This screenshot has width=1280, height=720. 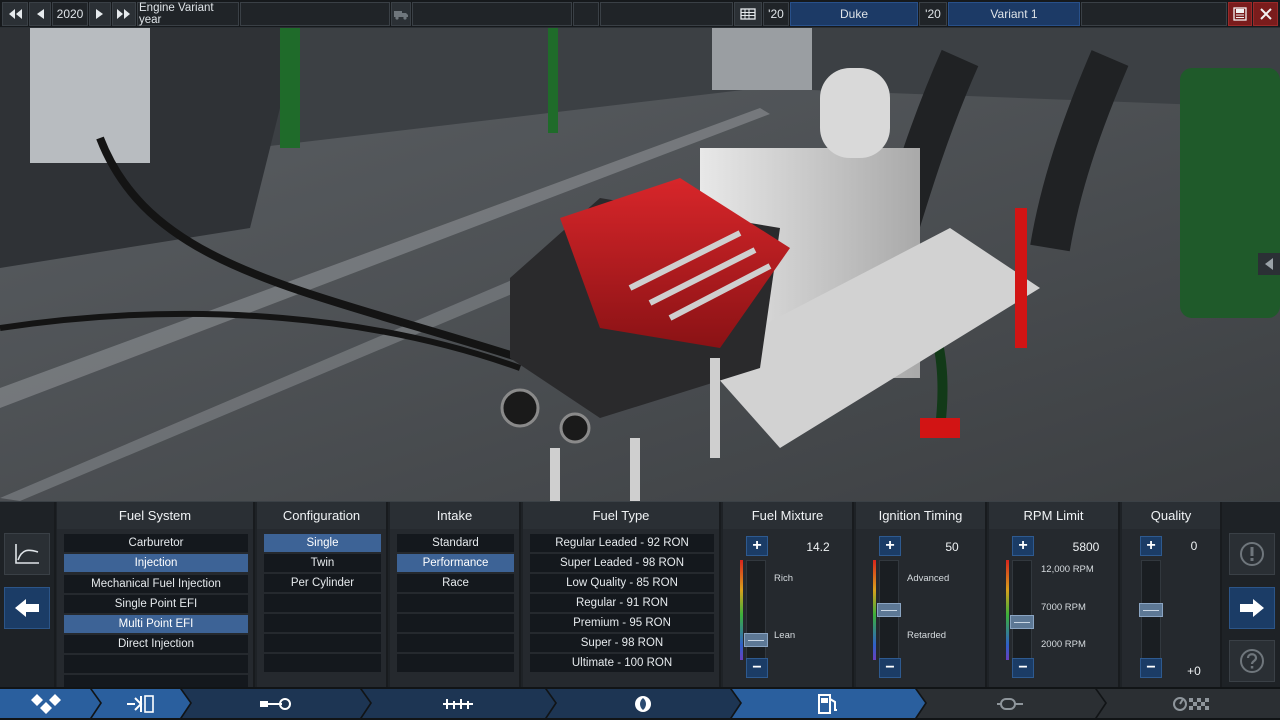 What do you see at coordinates (46, 703) in the screenshot?
I see `tab-family` at bounding box center [46, 703].